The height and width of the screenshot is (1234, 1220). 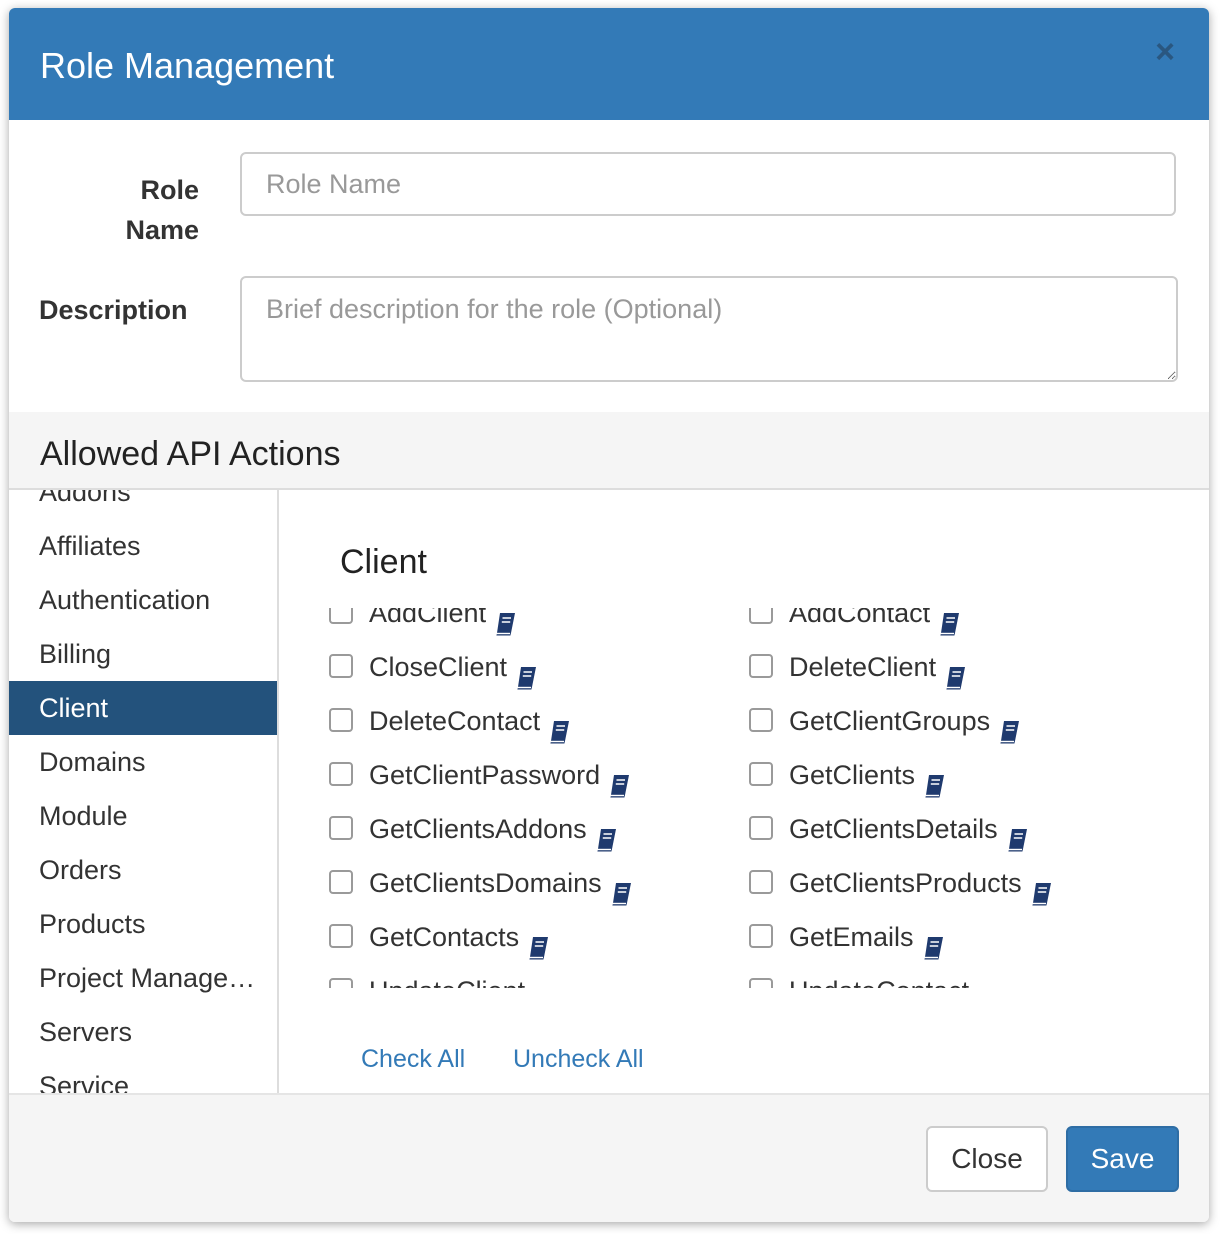 I want to click on sidebar-item-service: Service, so click(x=143, y=1076).